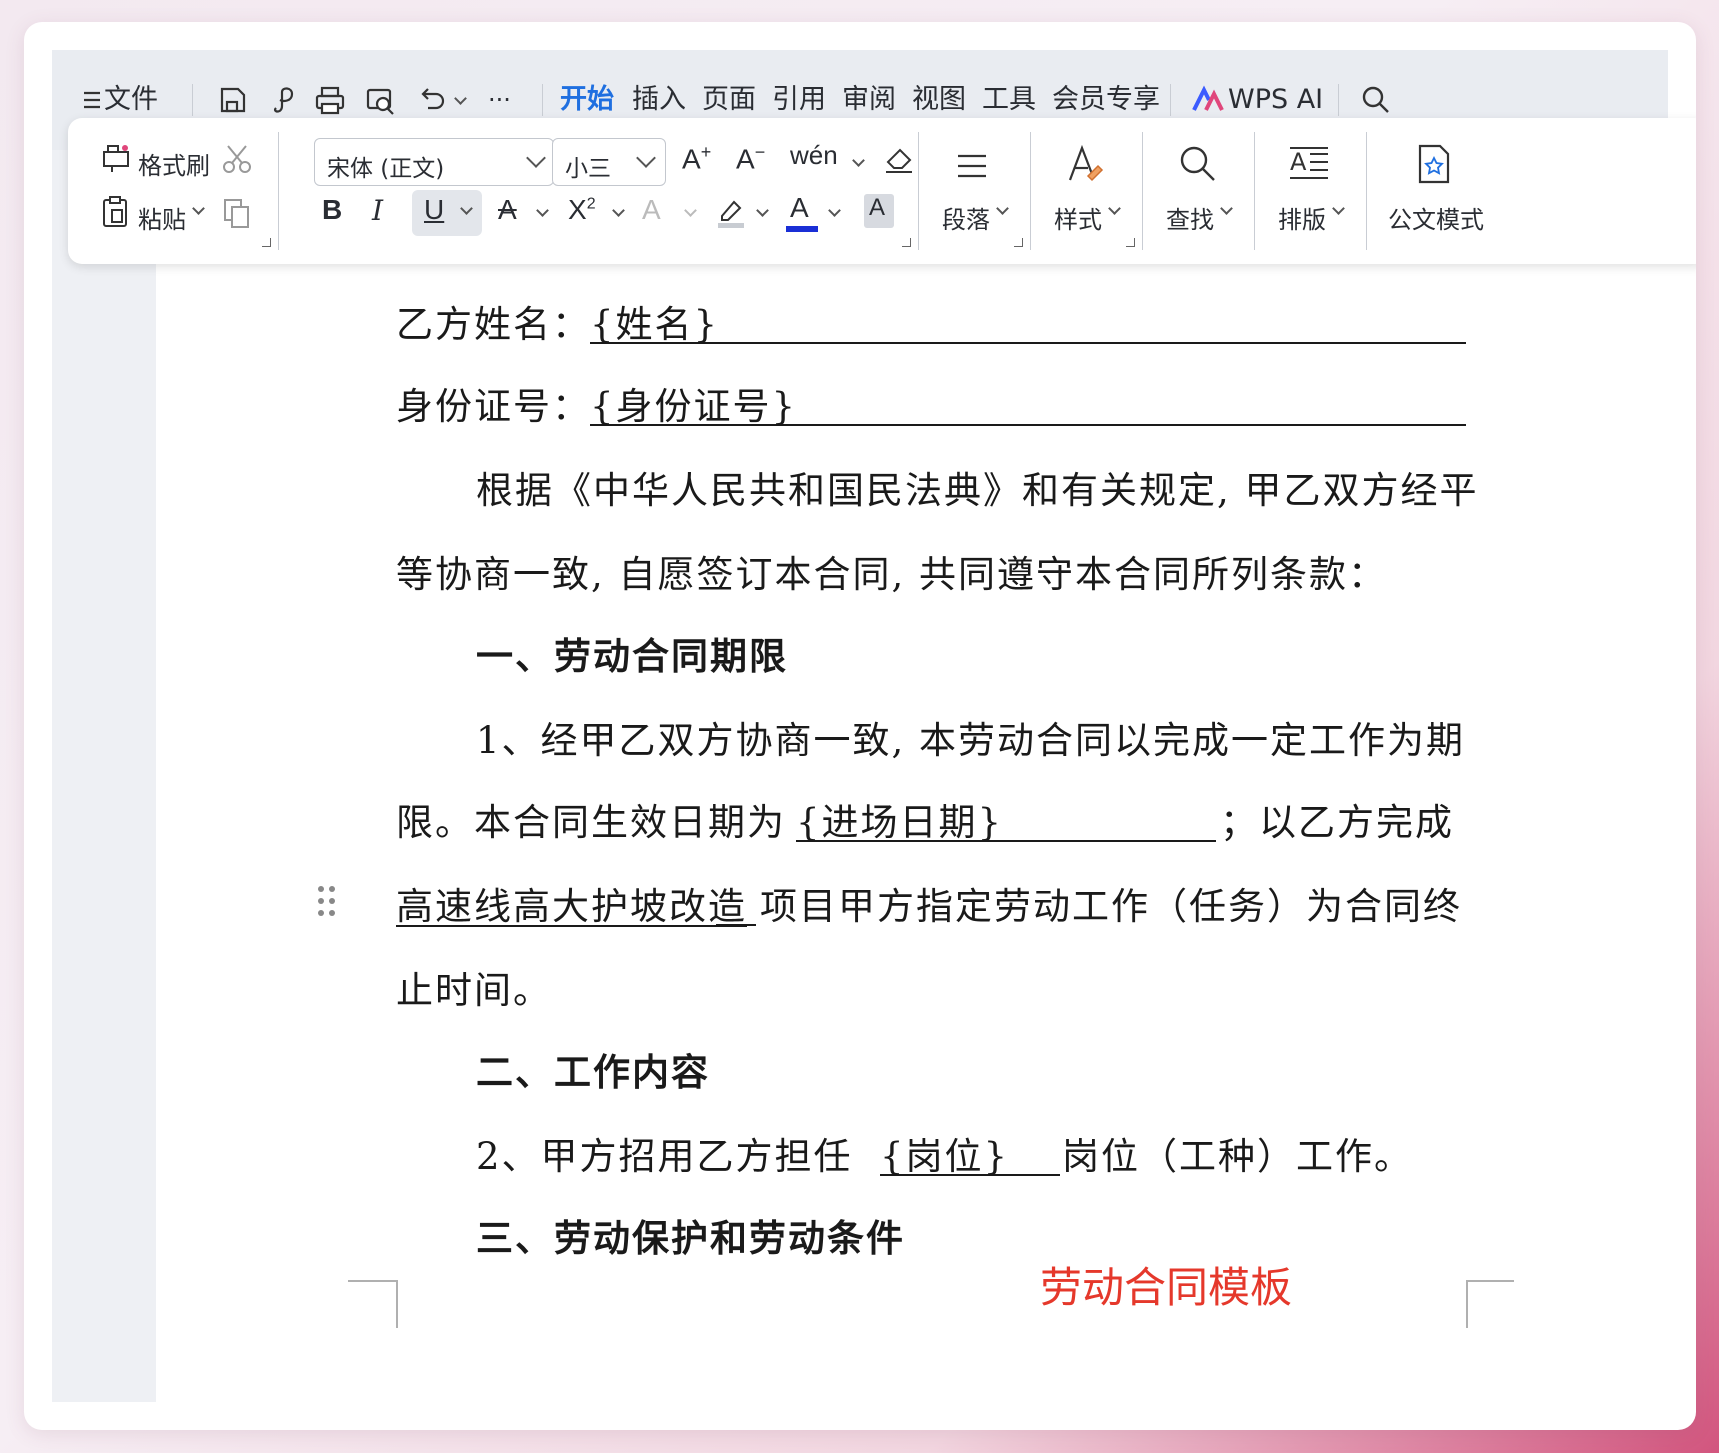 The image size is (1719, 1453). I want to click on clause-1-line-2a: 限。本合同生效日期为, so click(591, 822).